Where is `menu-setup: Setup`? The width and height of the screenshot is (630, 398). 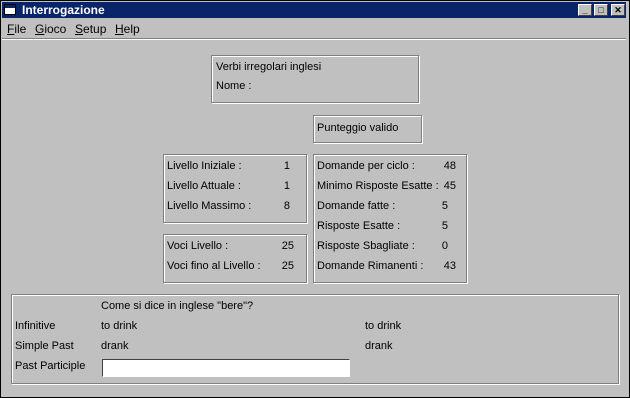
menu-setup: Setup is located at coordinates (90, 29).